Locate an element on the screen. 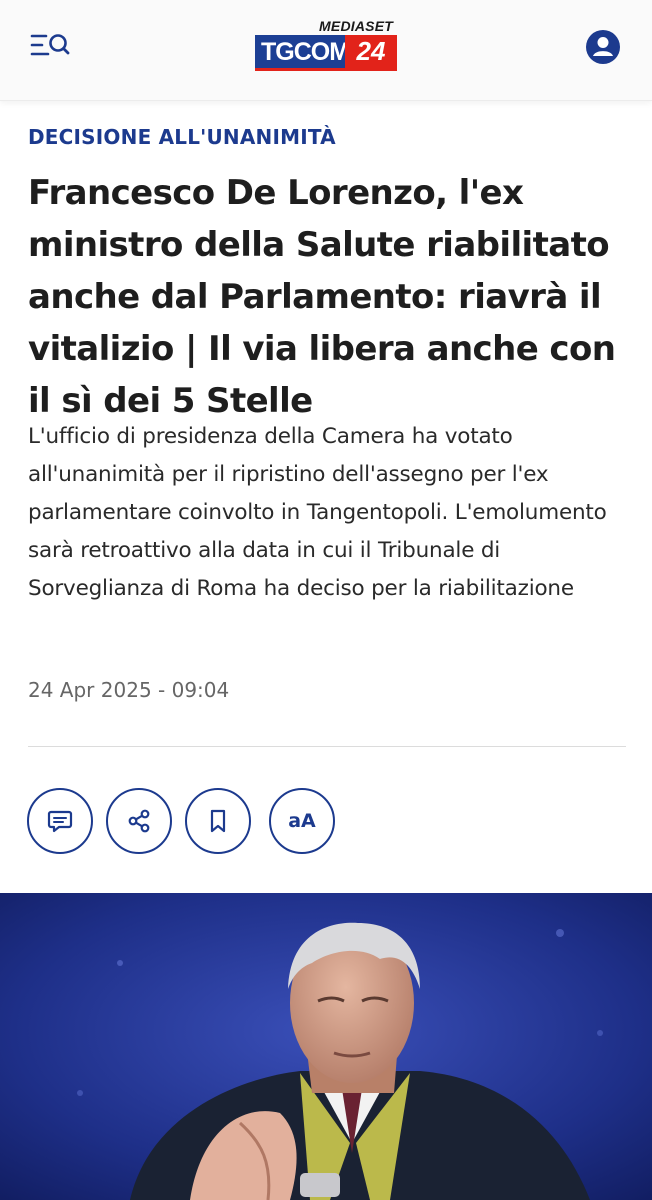 This screenshot has height=1200, width=652. logo-brand-text: TGCOM is located at coordinates (305, 52).